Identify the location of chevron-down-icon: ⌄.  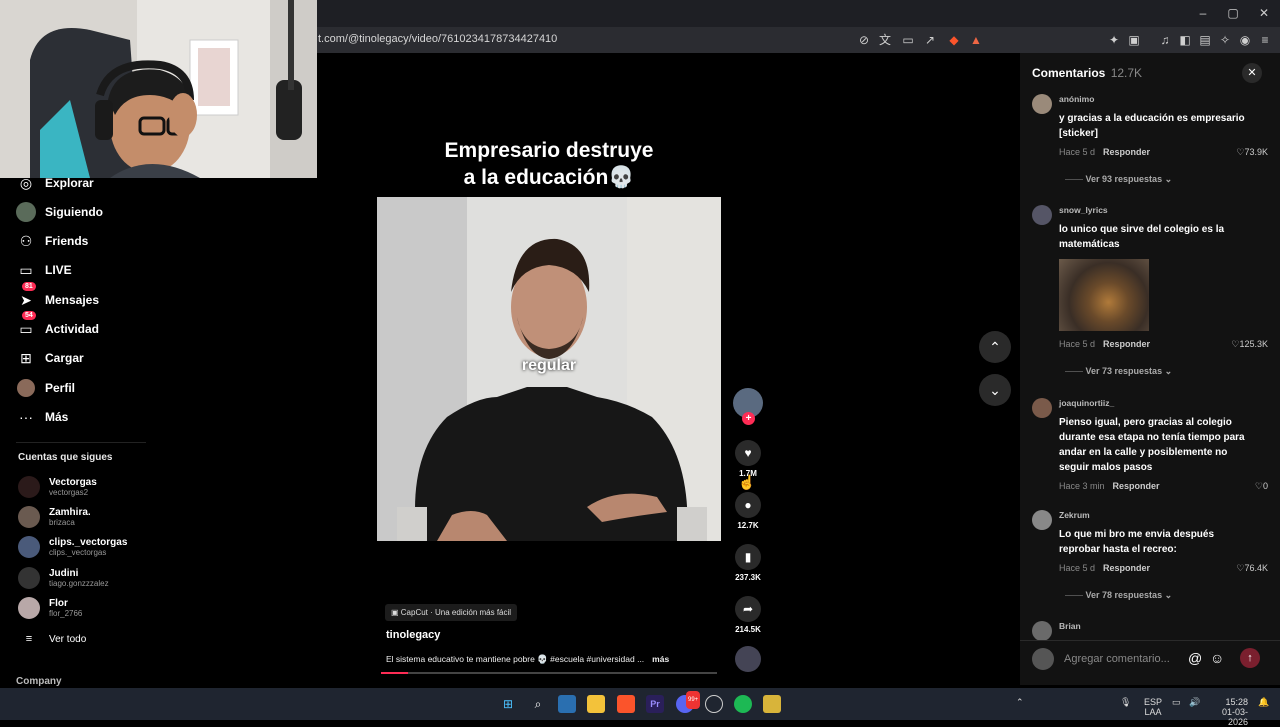
(995, 389).